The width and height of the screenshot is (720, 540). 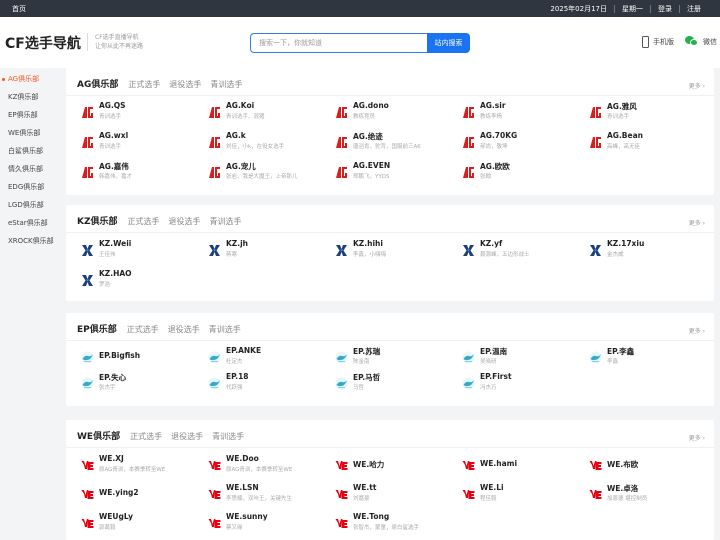 I want to click on player-card: WE.Li 程佳毅, so click(x=522, y=495).